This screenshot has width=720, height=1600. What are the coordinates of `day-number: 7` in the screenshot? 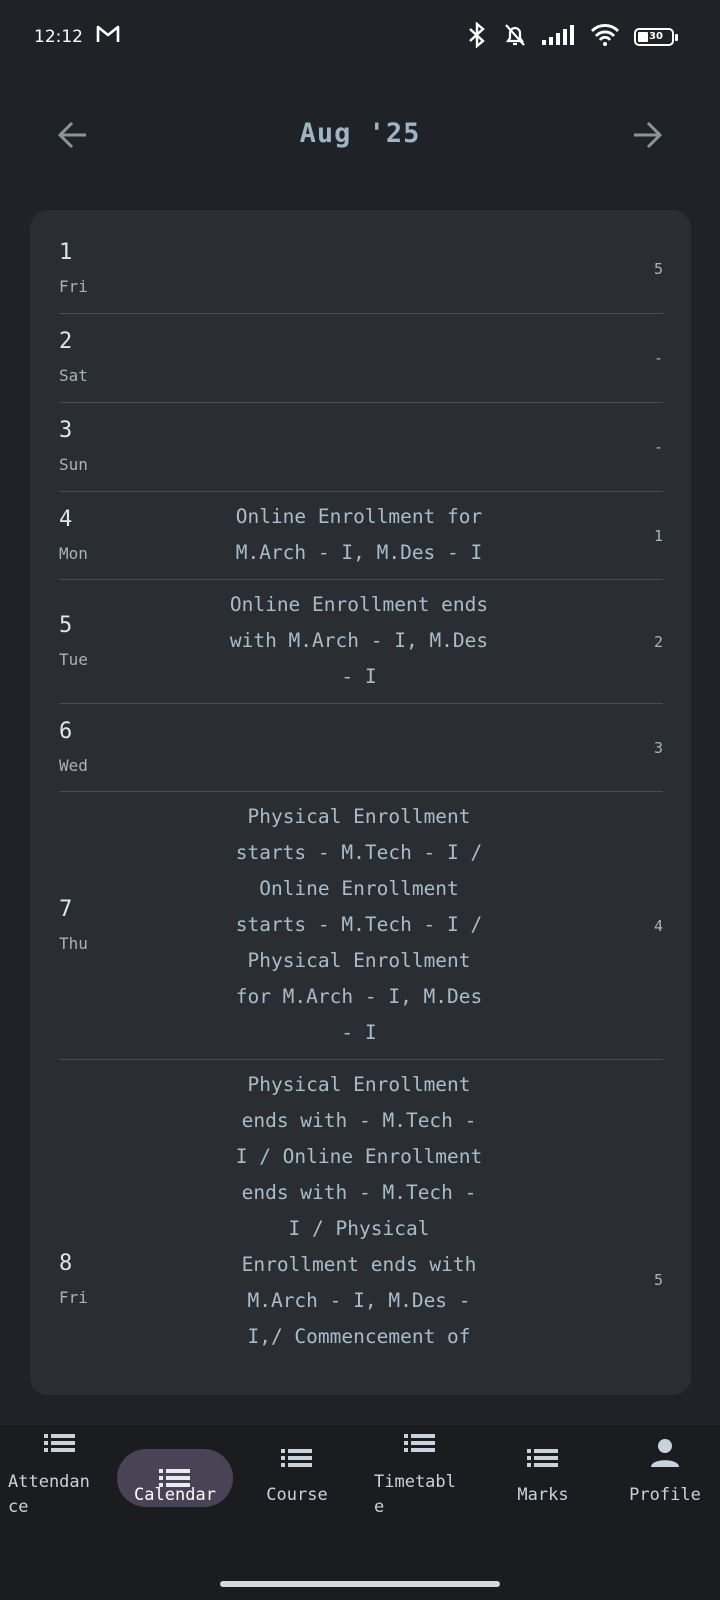 It's located at (66, 909).